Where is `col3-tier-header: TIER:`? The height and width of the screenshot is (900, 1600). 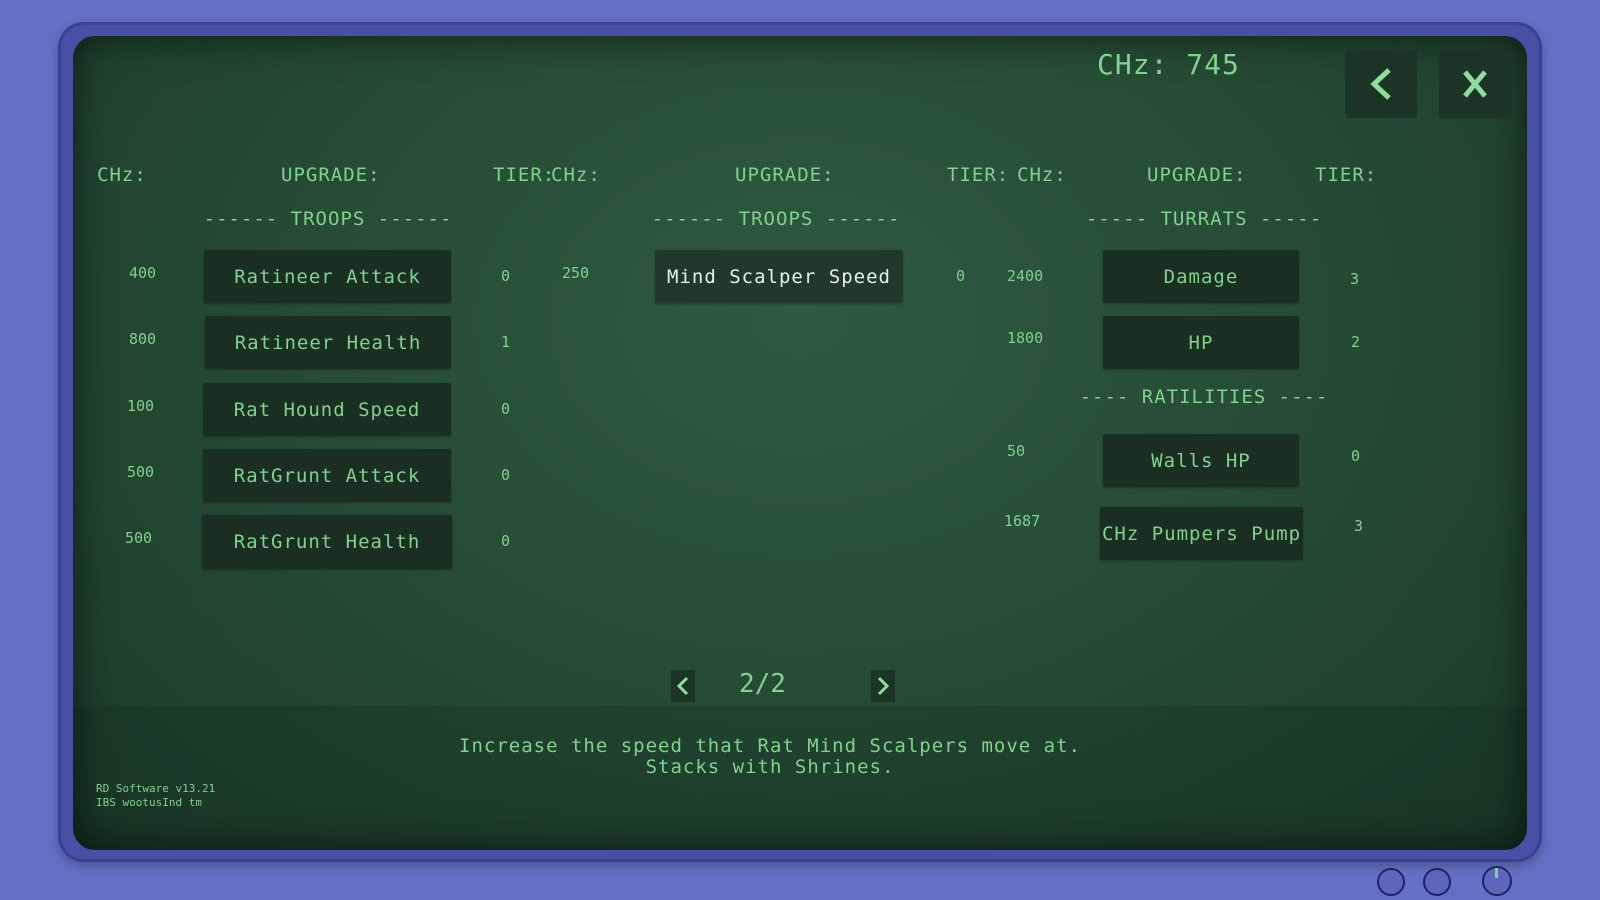
col3-tier-header: TIER: is located at coordinates (1346, 175).